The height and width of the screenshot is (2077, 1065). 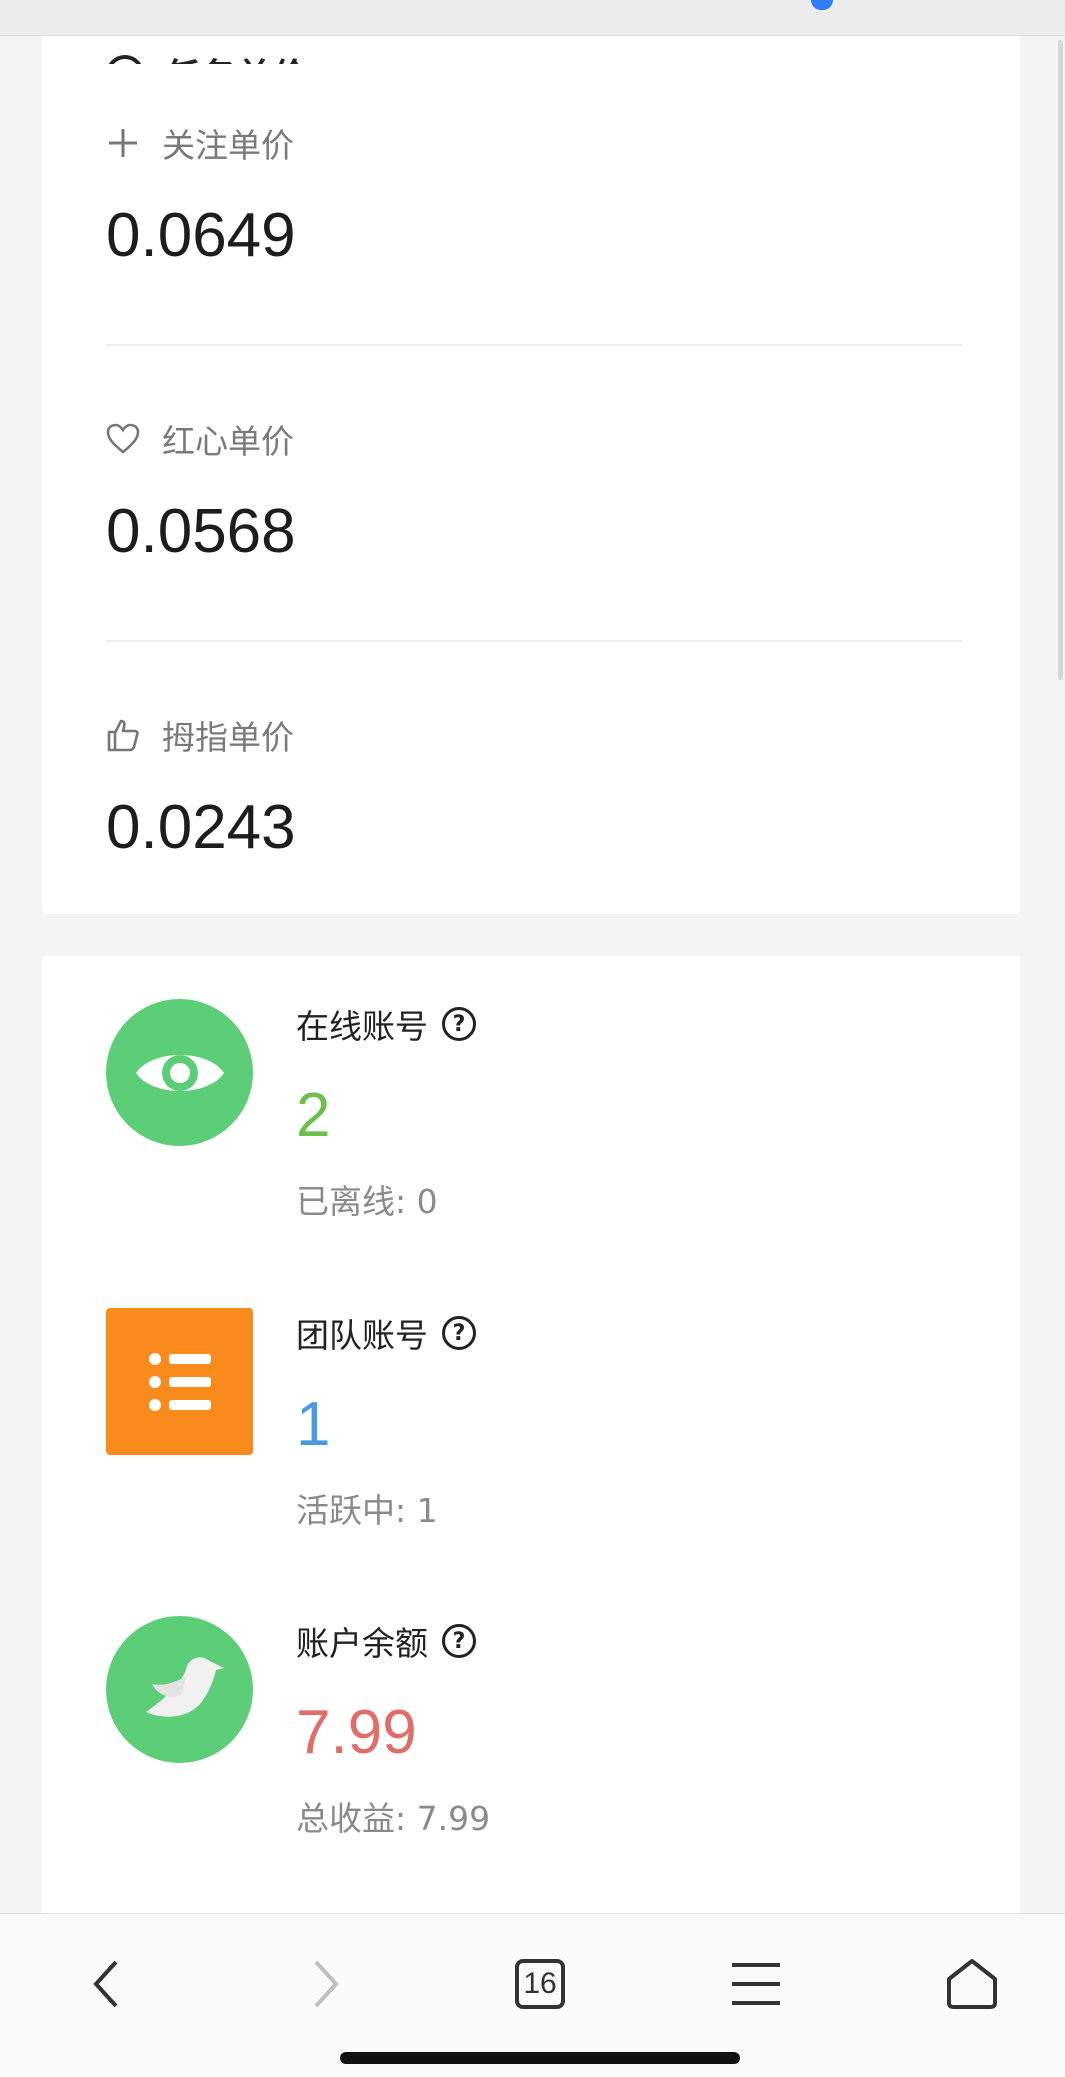 I want to click on chevron-right-icon, so click(x=326, y=1984).